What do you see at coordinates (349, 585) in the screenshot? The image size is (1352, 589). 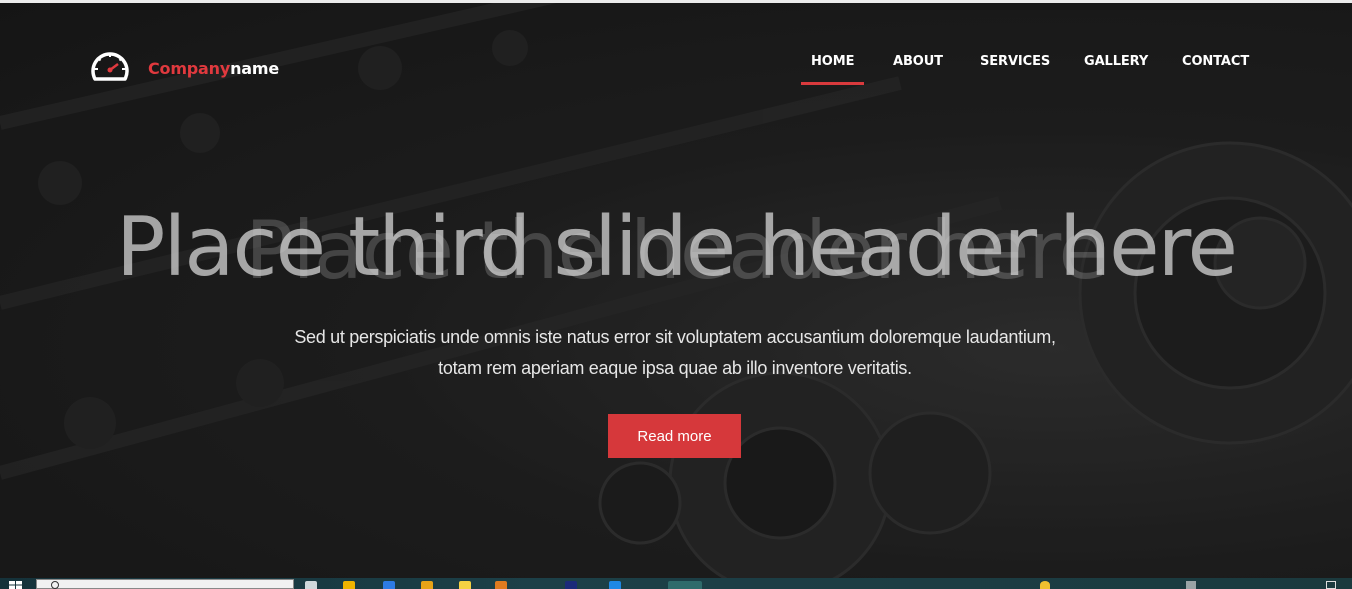 I see `file-explorer-icon` at bounding box center [349, 585].